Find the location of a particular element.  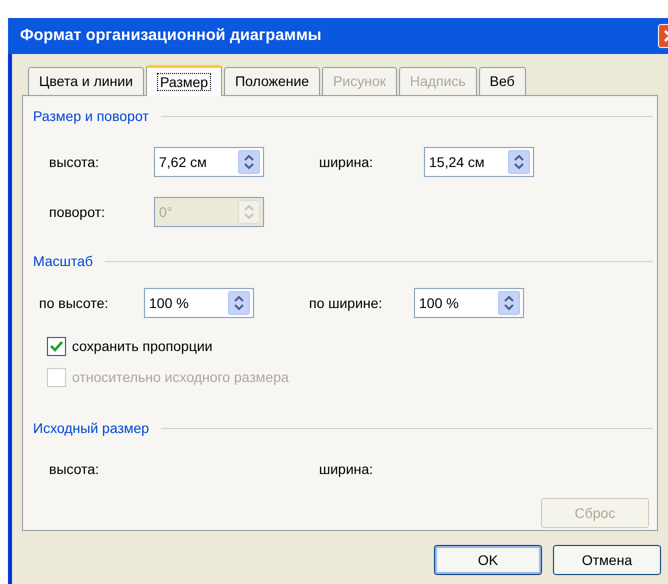

checkbox-label: сохранить пропорции is located at coordinates (142, 346).